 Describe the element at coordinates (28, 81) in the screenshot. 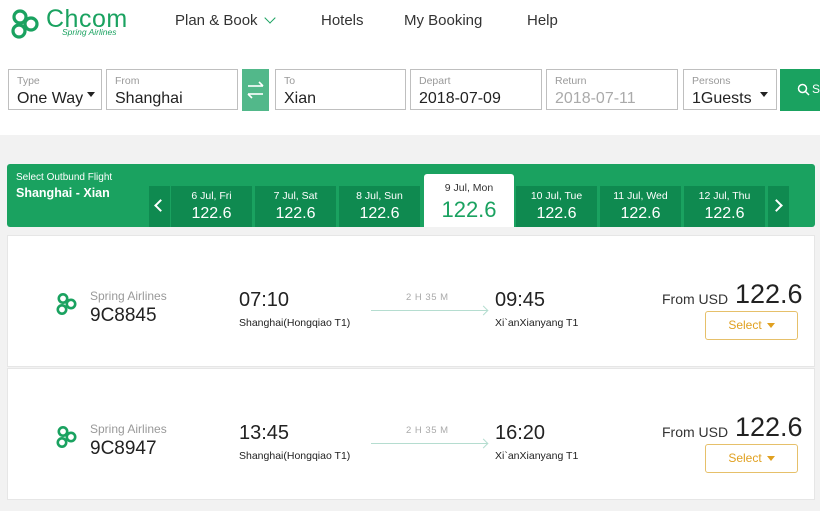

I see `trip-type-label: Type` at that location.